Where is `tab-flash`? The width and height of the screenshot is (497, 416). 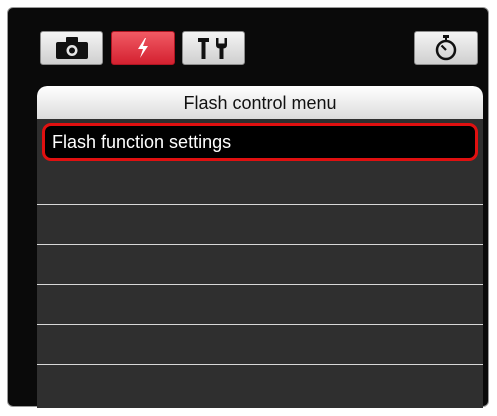
tab-flash is located at coordinates (143, 48).